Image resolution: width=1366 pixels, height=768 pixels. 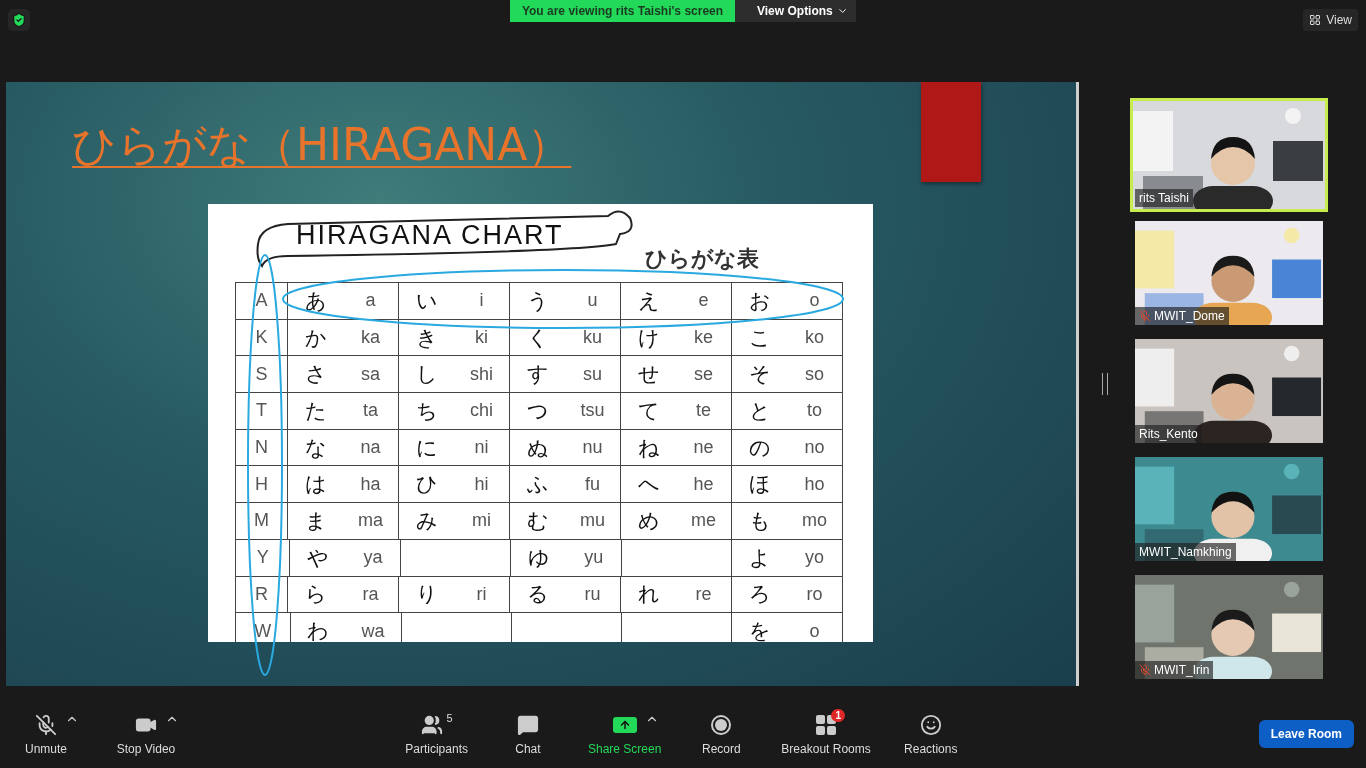 What do you see at coordinates (370, 484) in the screenshot?
I see `romaji-cell-text: ha` at bounding box center [370, 484].